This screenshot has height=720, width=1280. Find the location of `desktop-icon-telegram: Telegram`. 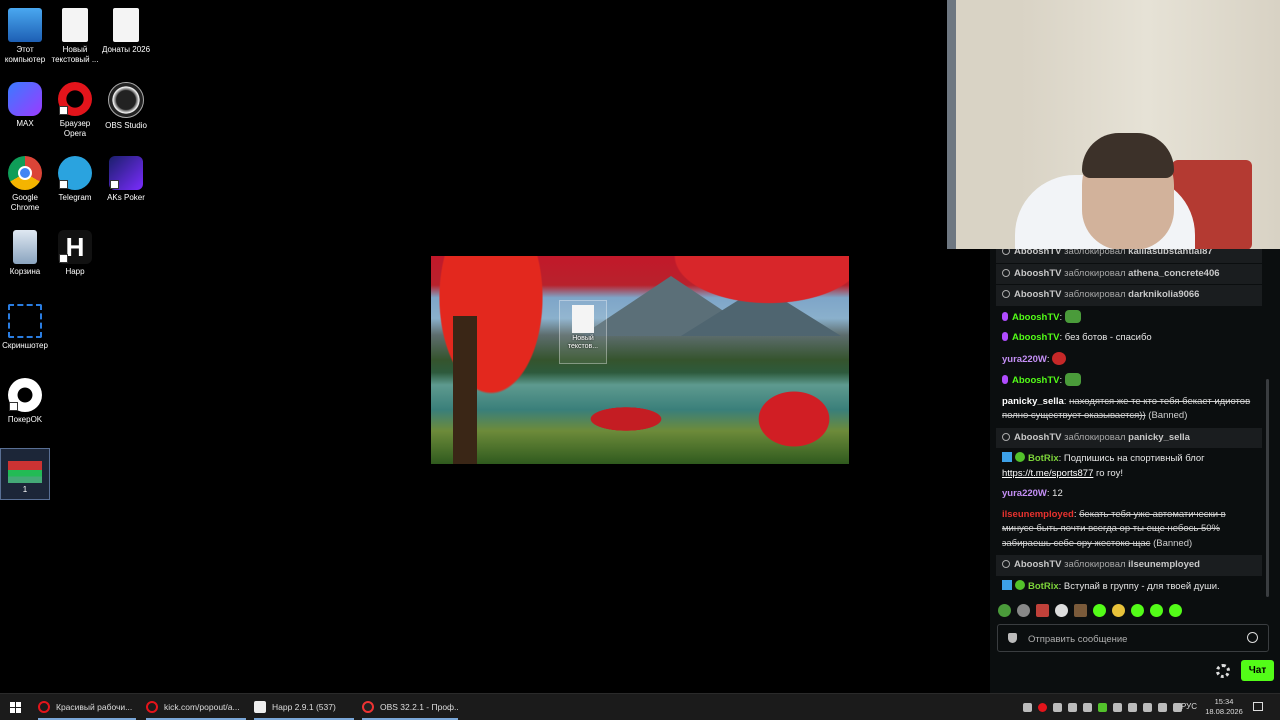

desktop-icon-telegram: Telegram is located at coordinates (75, 179).